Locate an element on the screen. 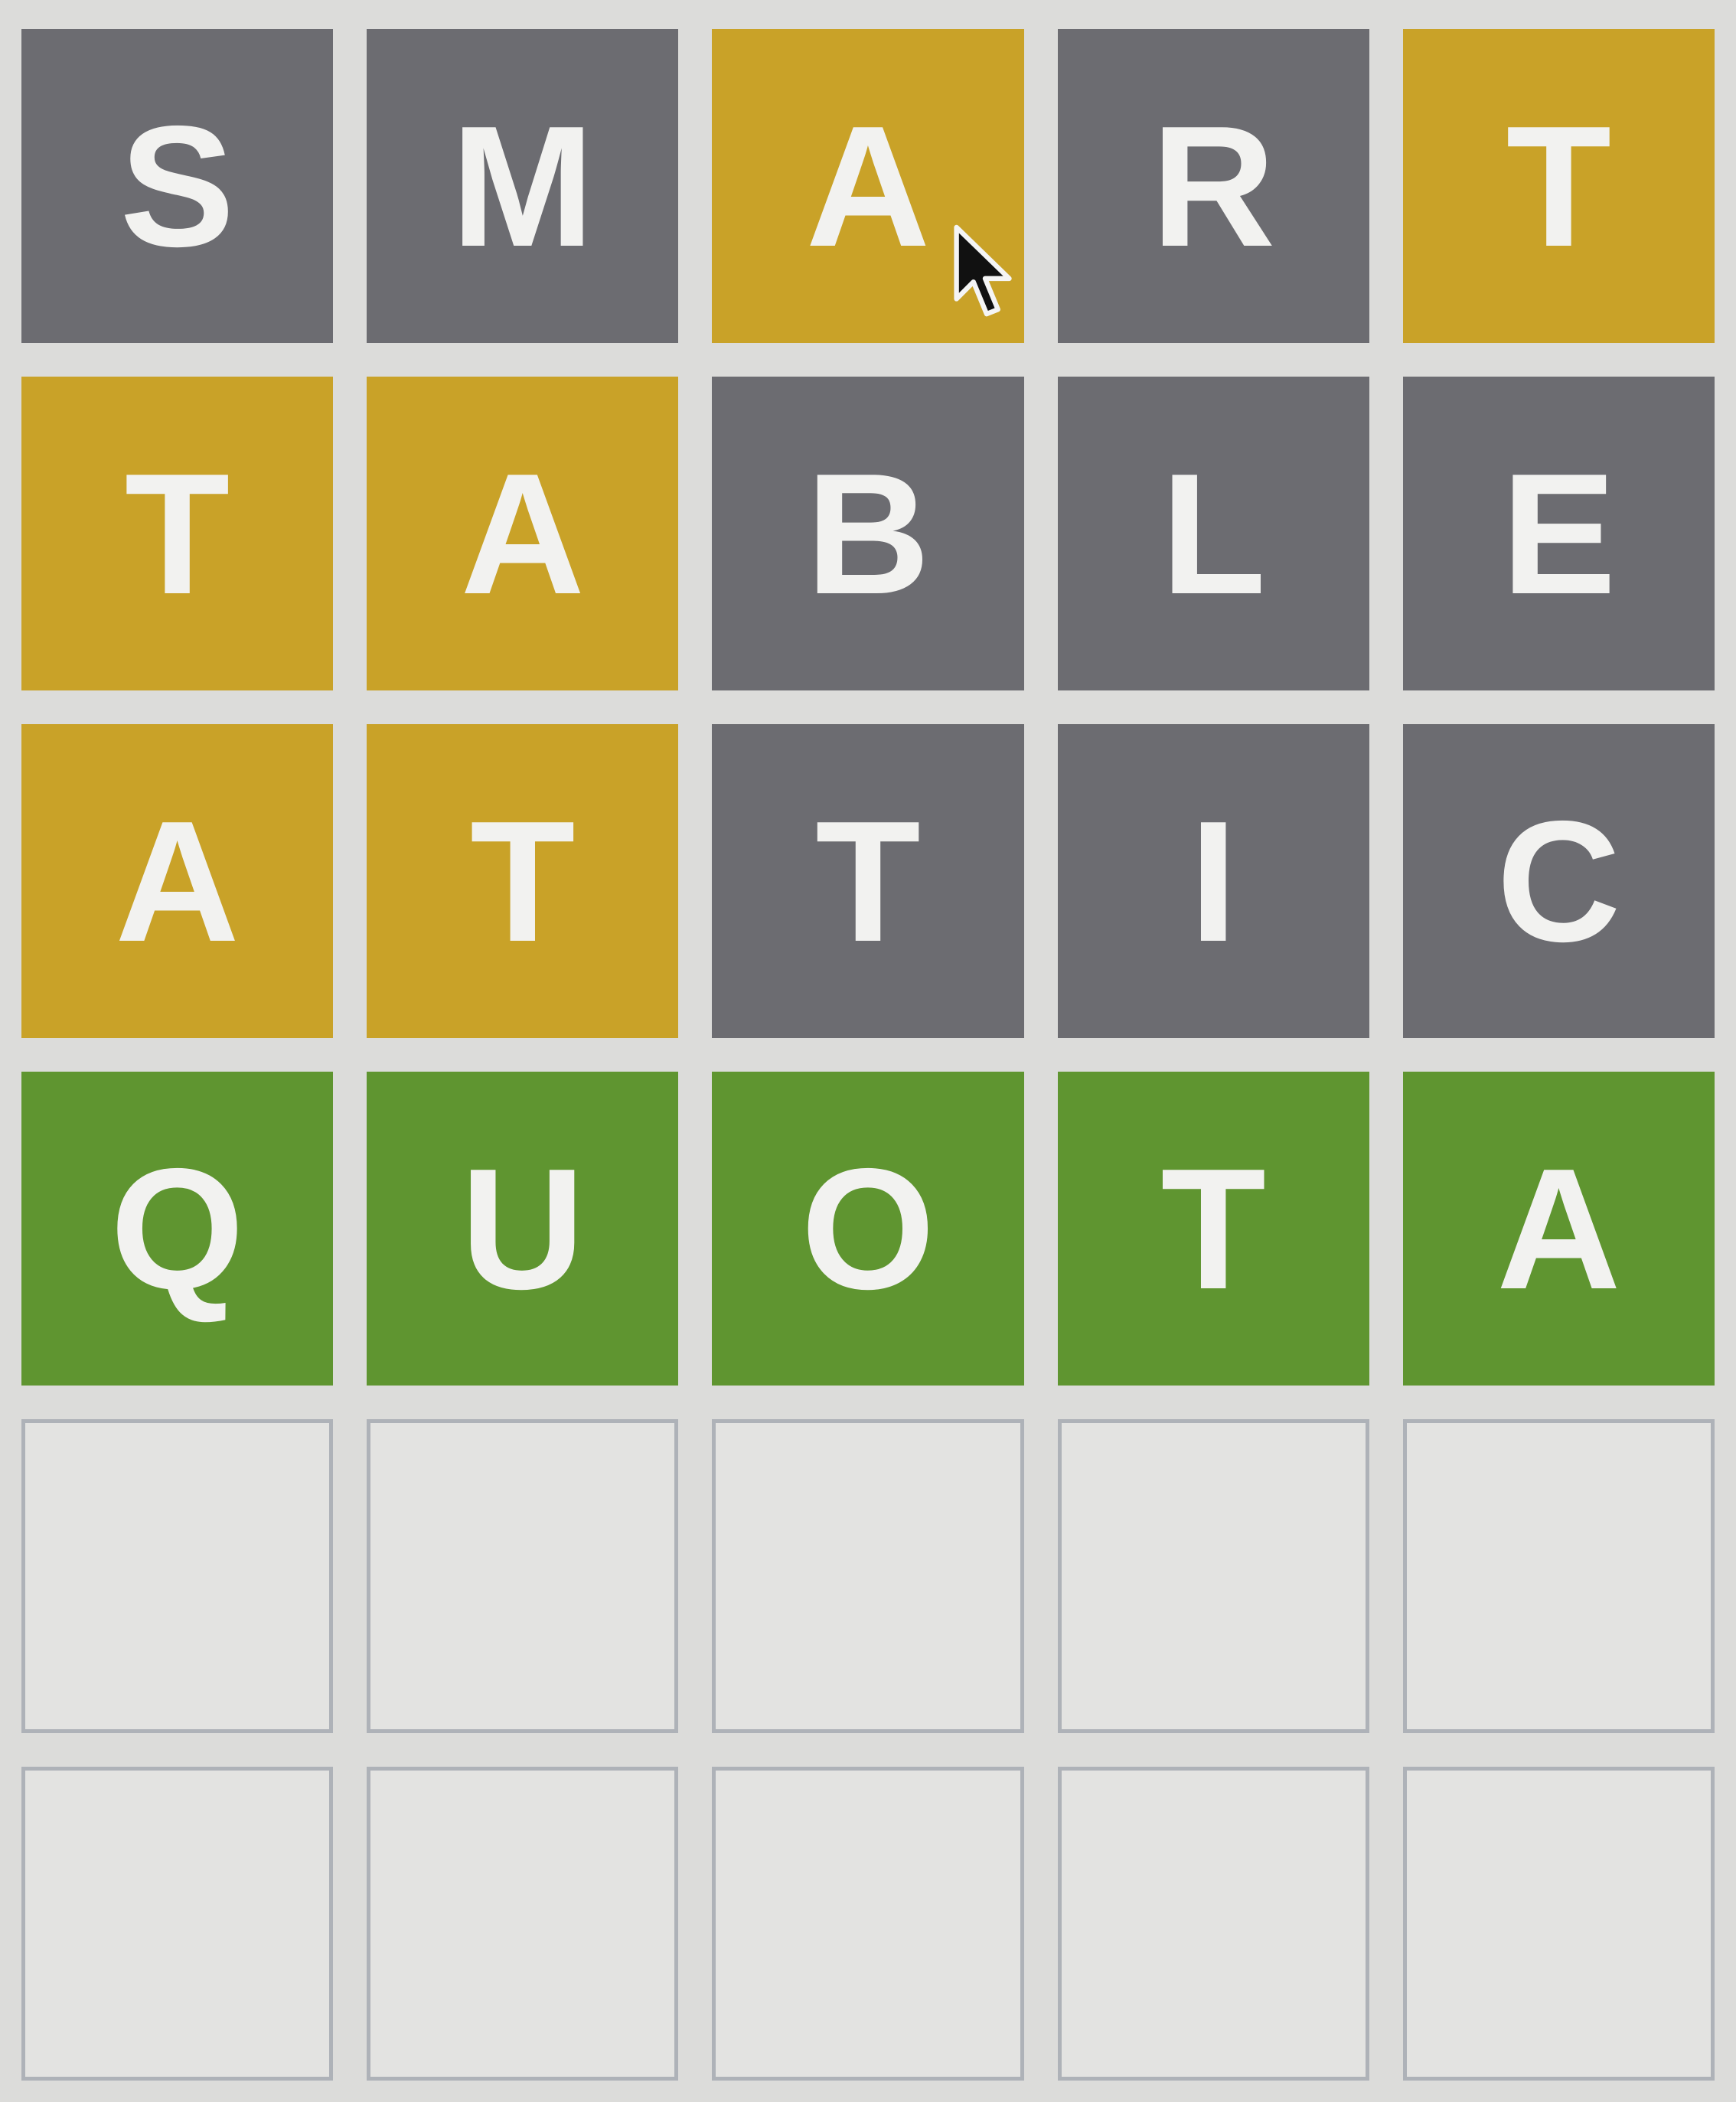 Image resolution: width=1736 pixels, height=2102 pixels. tile-r5-c1 is located at coordinates (177, 1576).